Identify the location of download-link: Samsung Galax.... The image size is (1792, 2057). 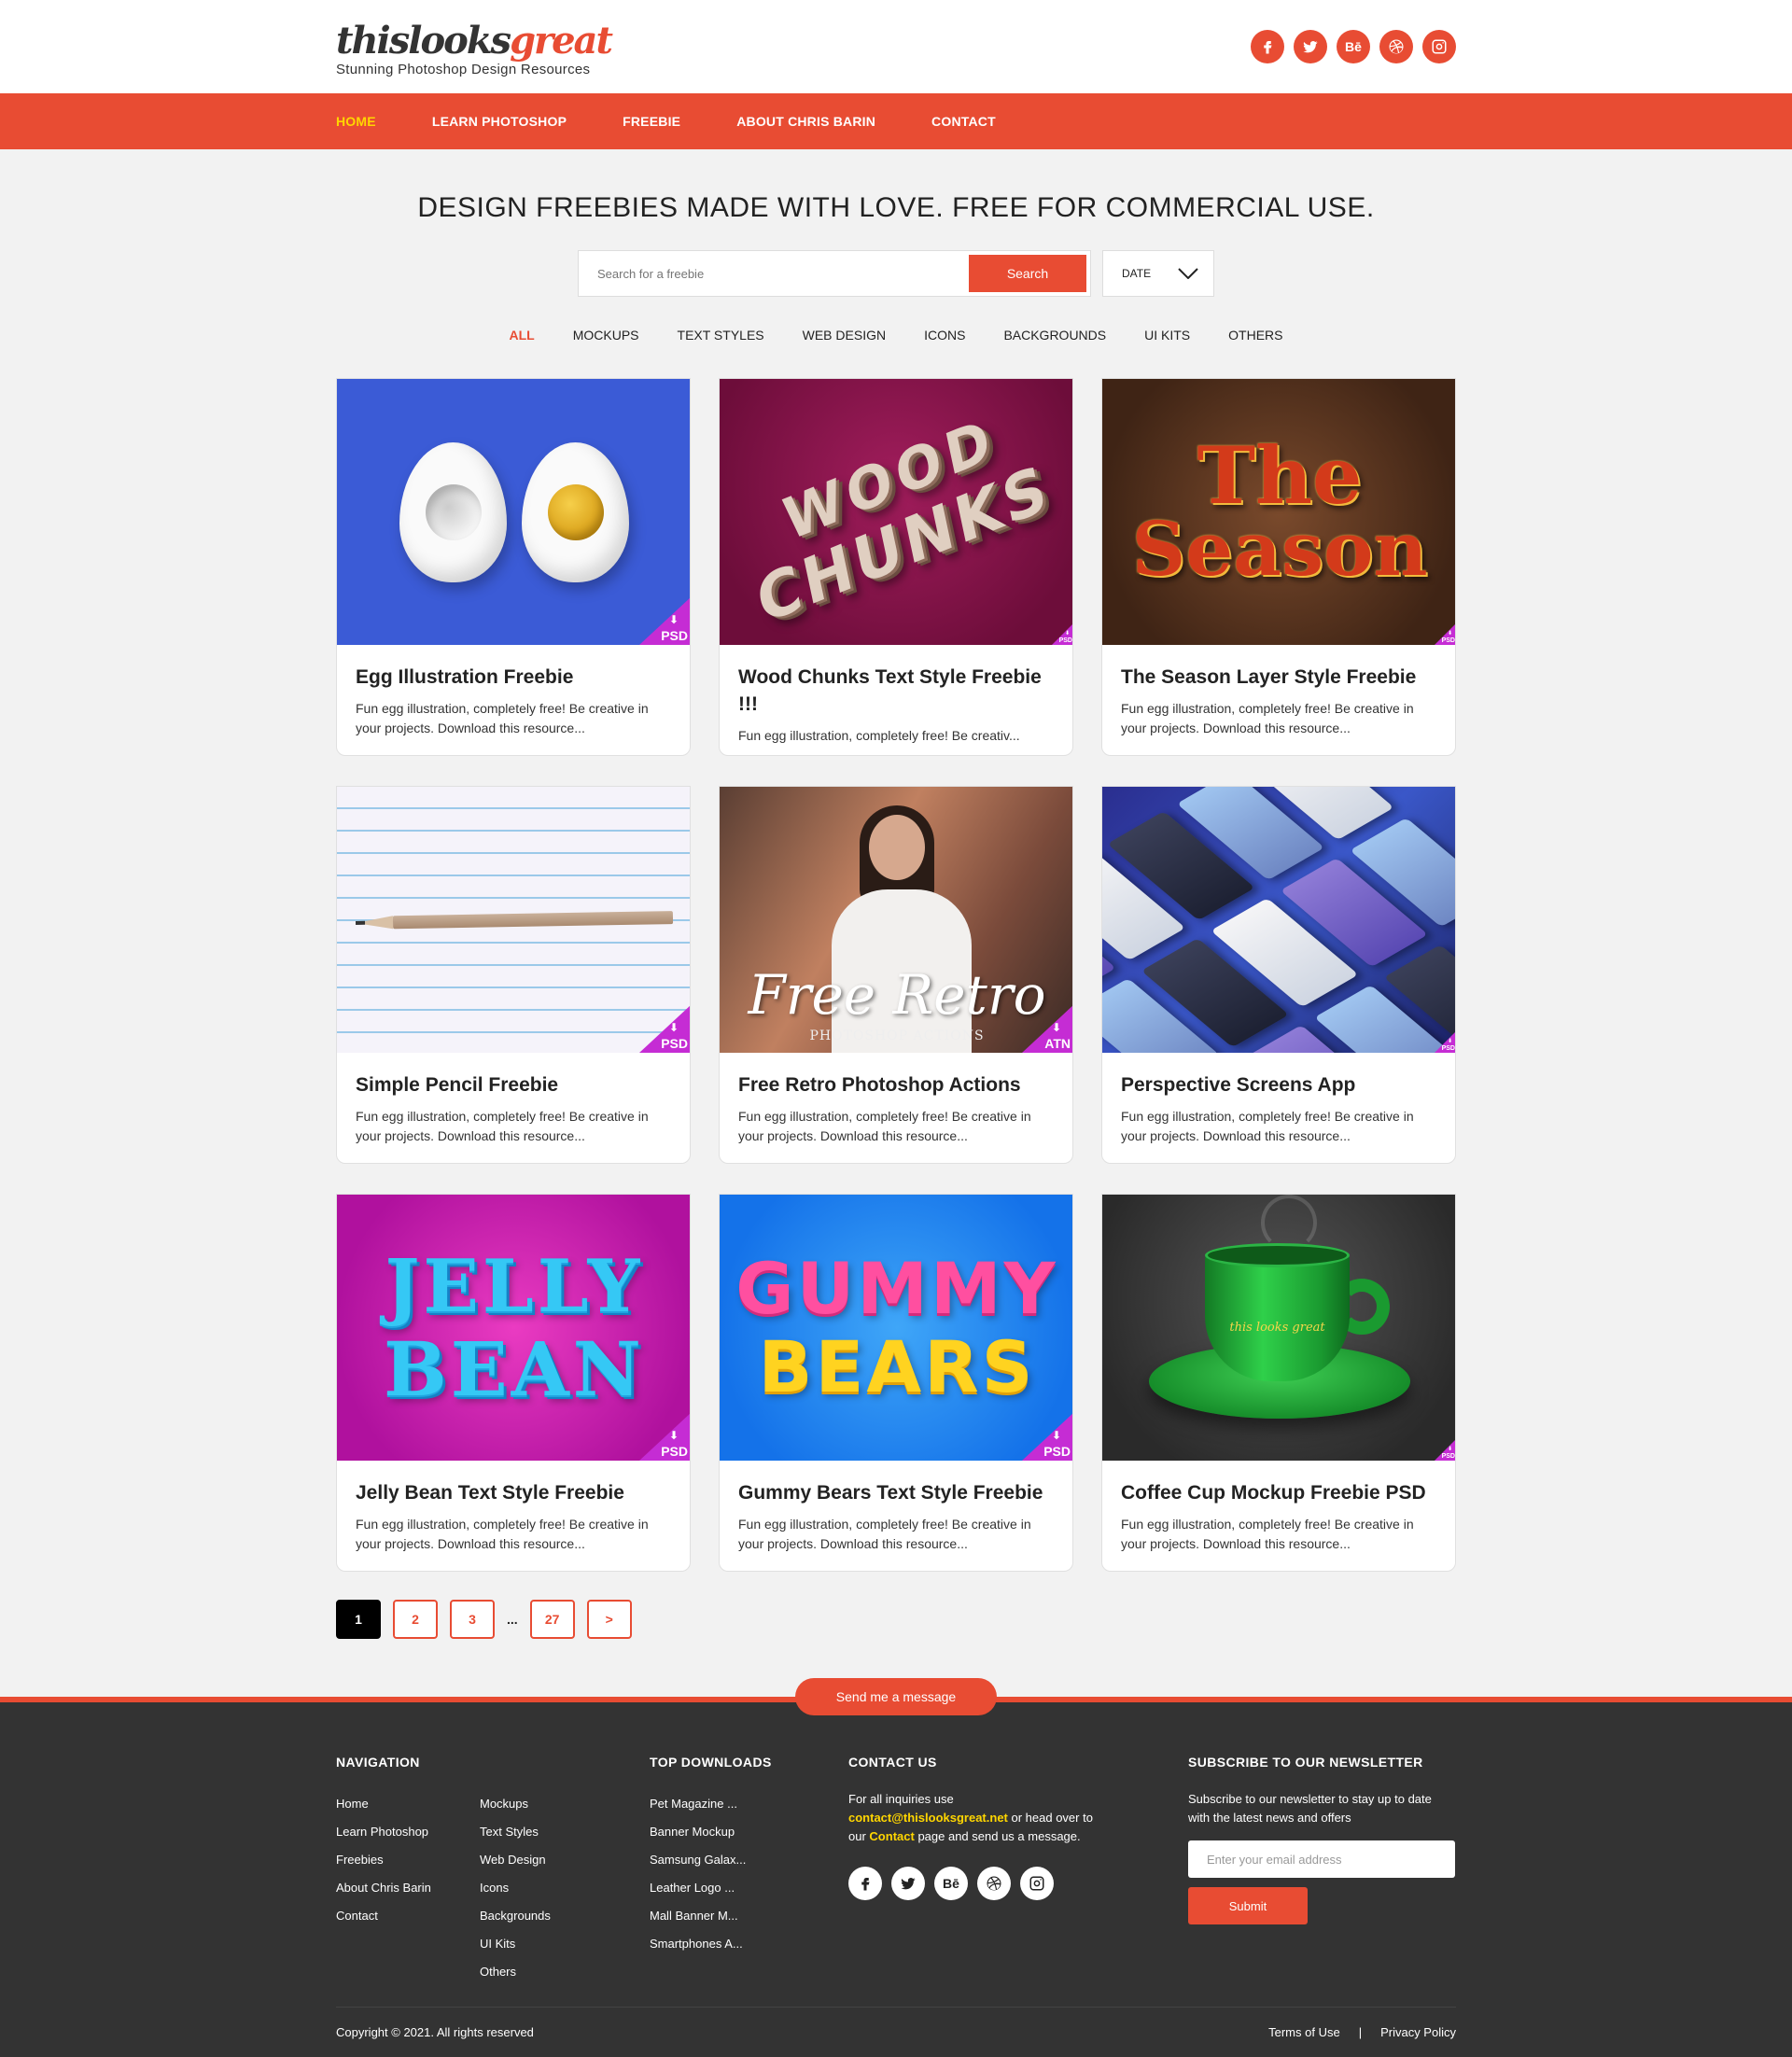
(749, 1860).